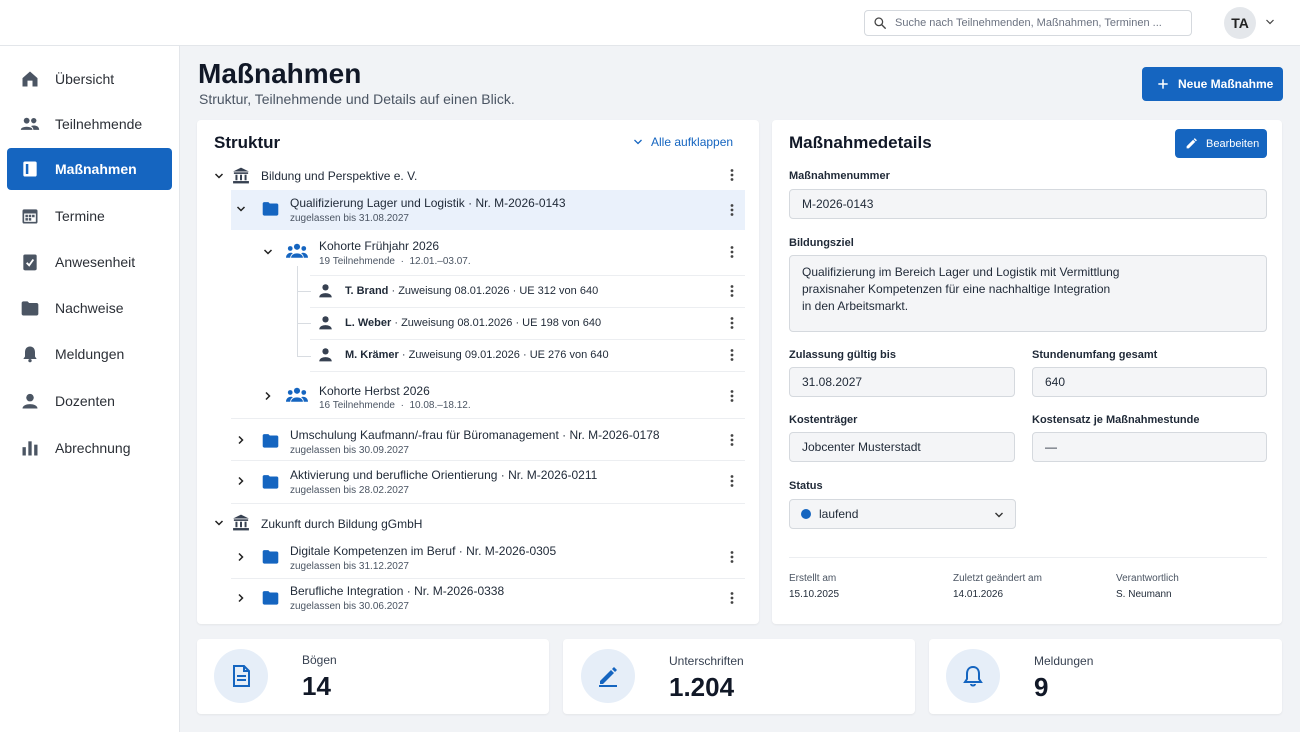  What do you see at coordinates (30, 169) in the screenshot?
I see `book-icon` at bounding box center [30, 169].